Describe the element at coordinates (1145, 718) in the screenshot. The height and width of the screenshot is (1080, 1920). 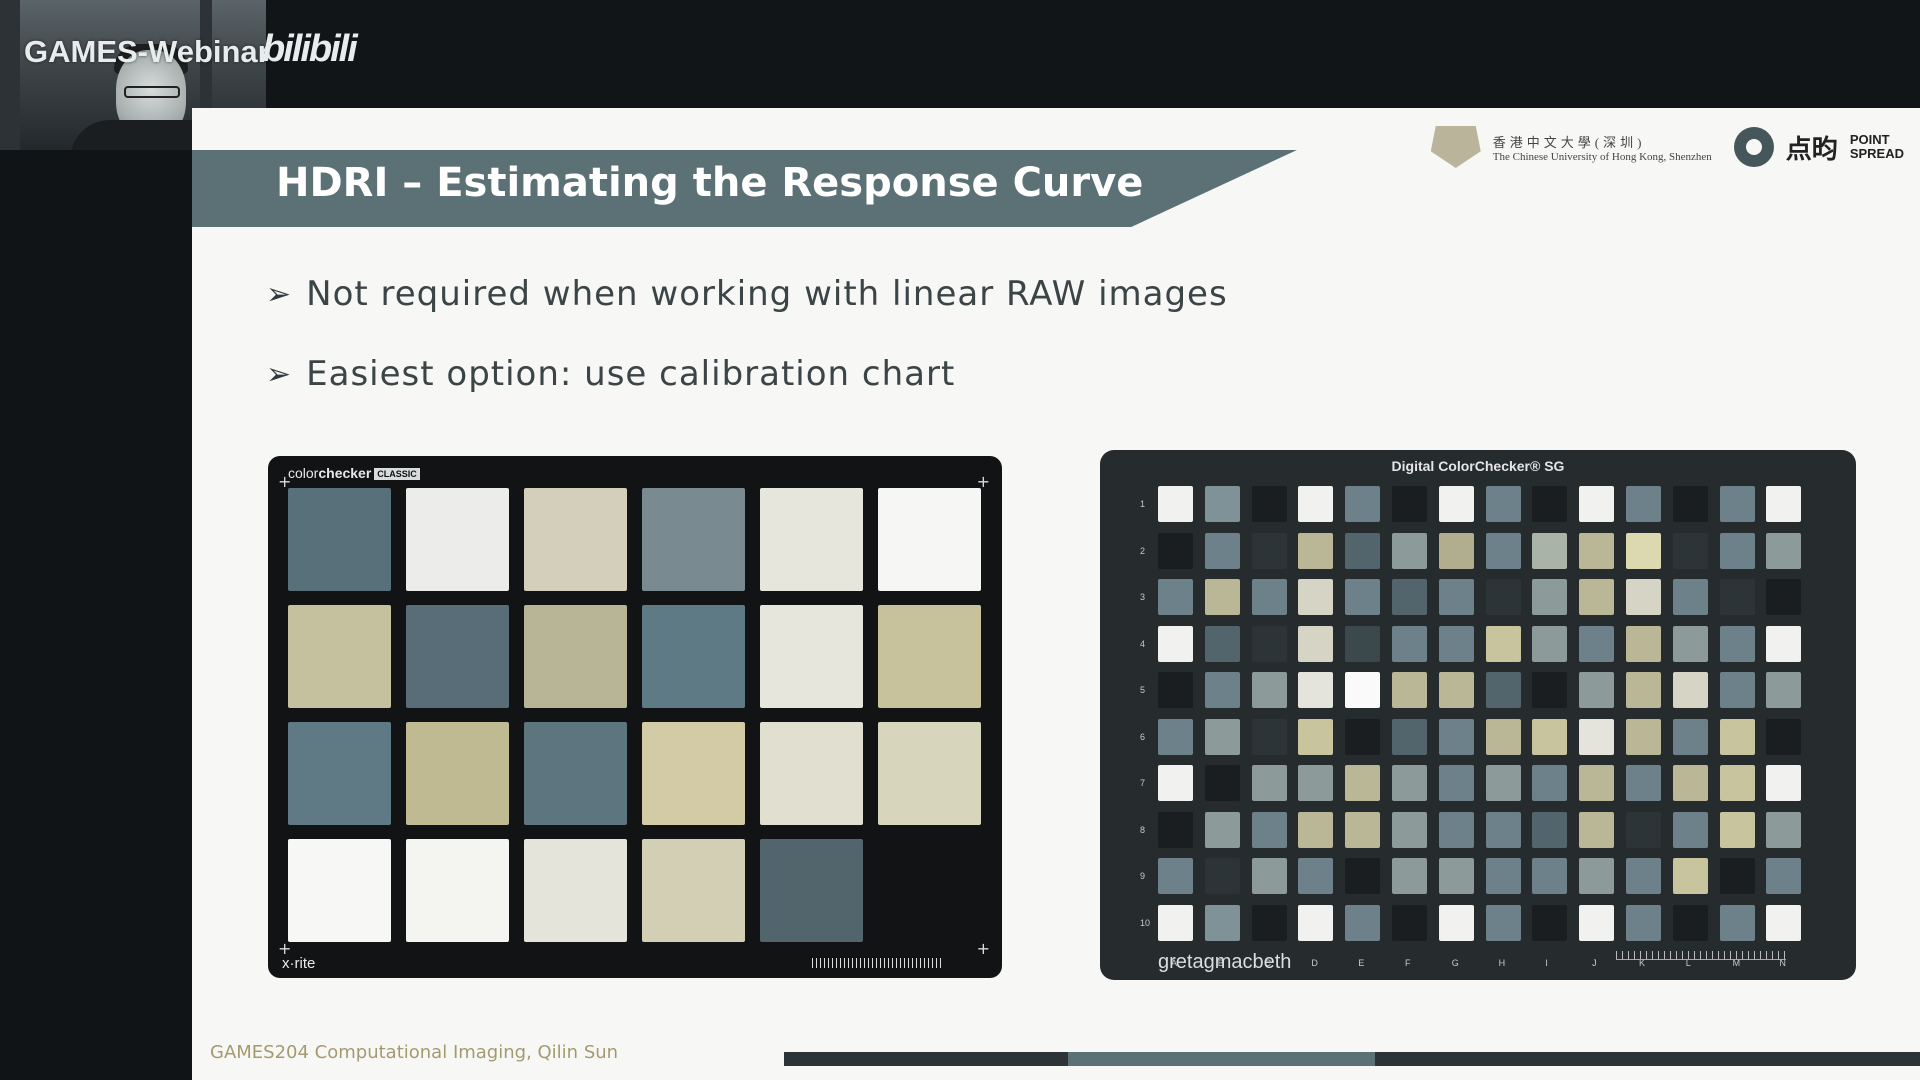
I see `sg-row-labels: 1 2 3 4 5 6 7 8 9 10` at that location.